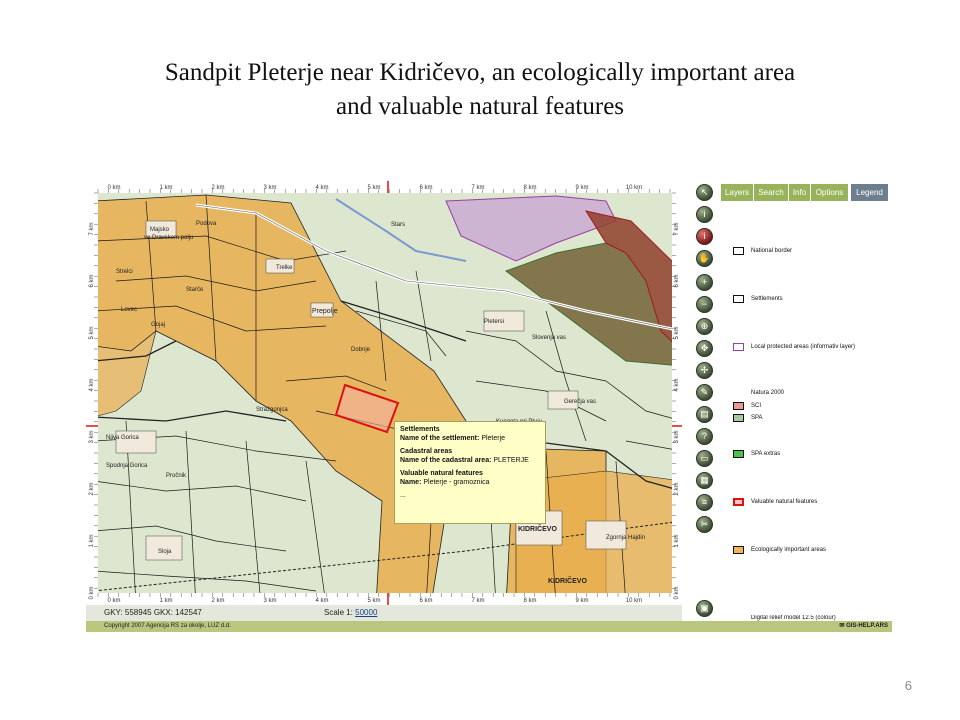 This screenshot has height=720, width=960. What do you see at coordinates (425, 188) in the screenshot?
I see `top-ruler-label: 6 km` at bounding box center [425, 188].